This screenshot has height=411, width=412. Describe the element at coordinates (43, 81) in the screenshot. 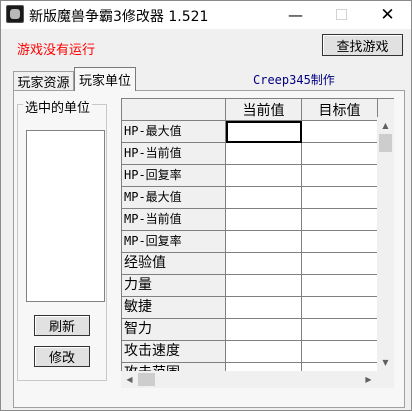

I see `tab-player-resources: 玩家资源` at that location.